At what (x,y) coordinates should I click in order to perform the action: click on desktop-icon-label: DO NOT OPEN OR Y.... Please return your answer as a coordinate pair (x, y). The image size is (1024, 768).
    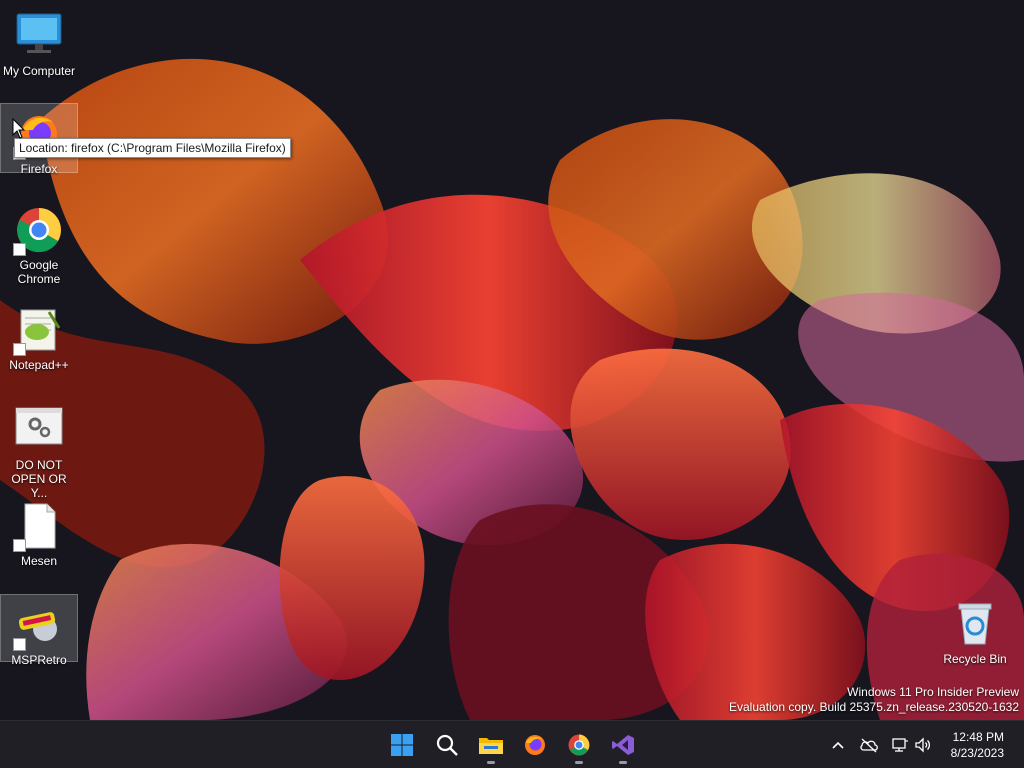
    Looking at the image, I should click on (39, 479).